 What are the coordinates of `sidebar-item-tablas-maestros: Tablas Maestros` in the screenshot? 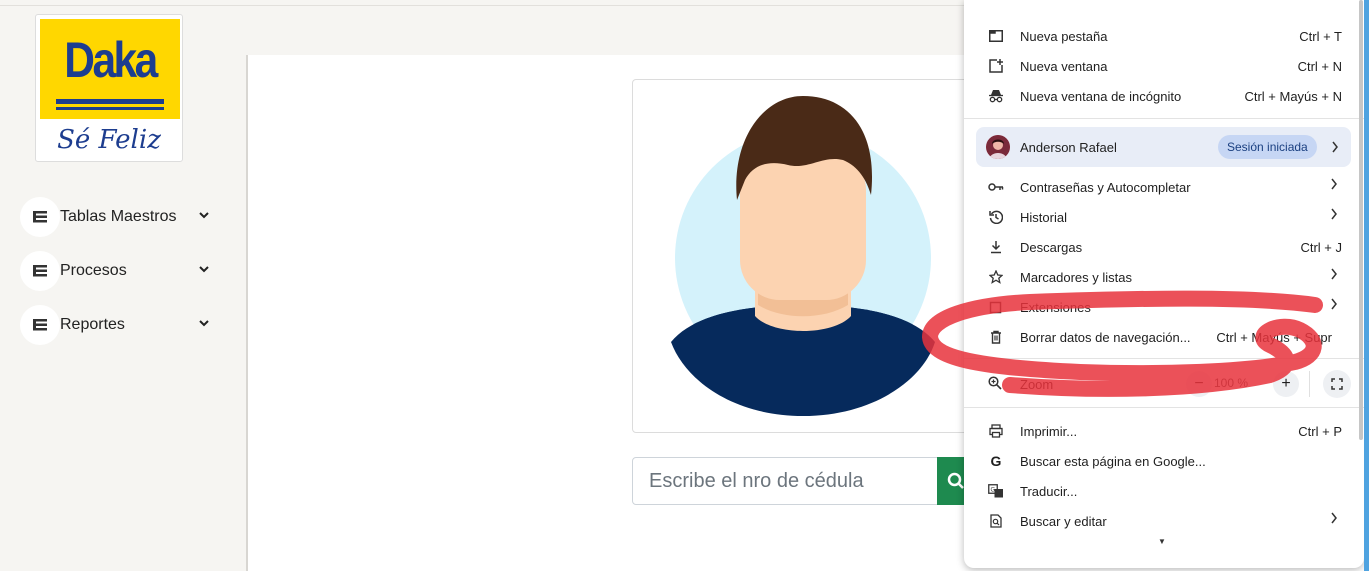 It's located at (120, 217).